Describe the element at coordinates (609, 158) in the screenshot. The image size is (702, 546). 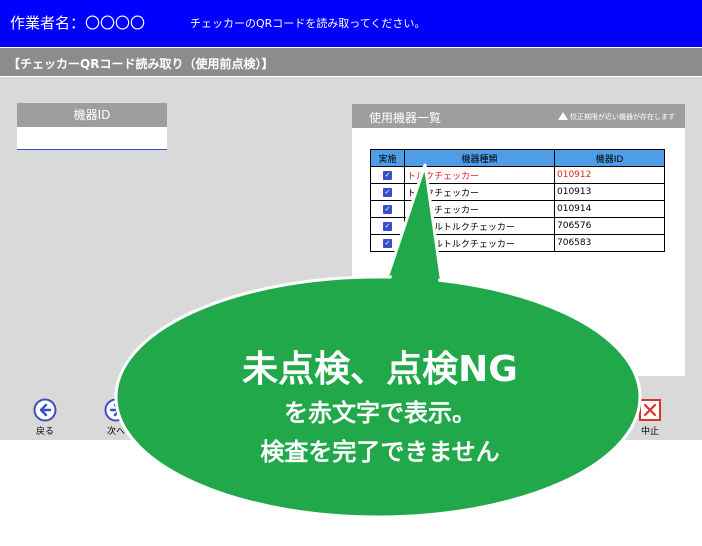
I see `column-device-id: 機器ID` at that location.